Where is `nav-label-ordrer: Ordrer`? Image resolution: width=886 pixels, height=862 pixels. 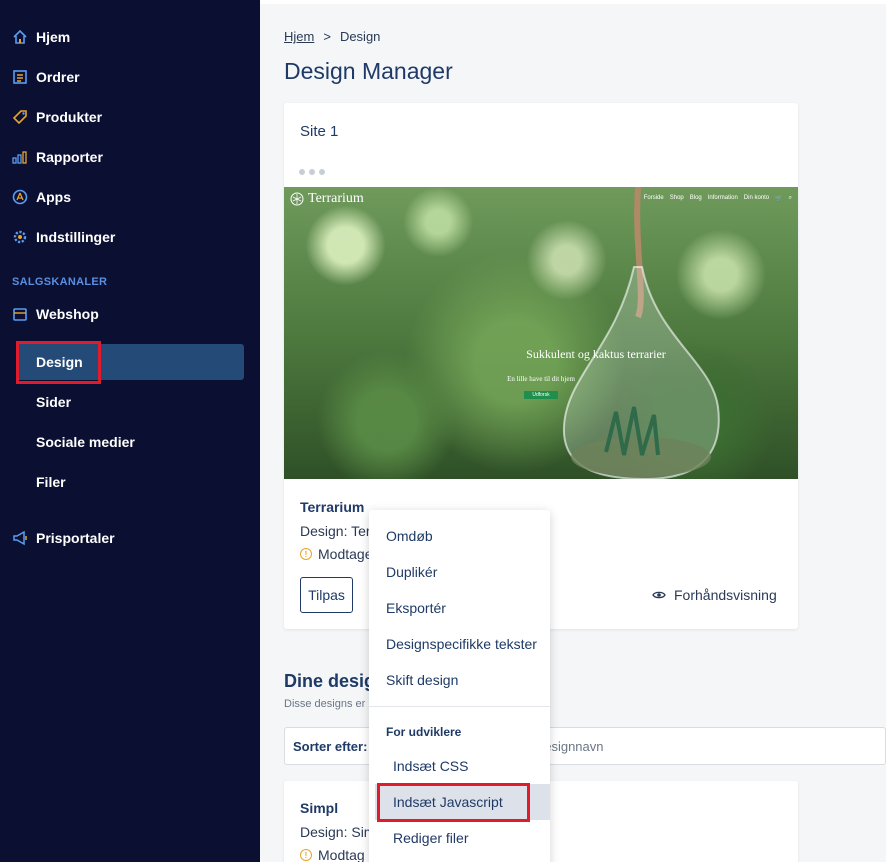 nav-label-ordrer: Ordrer is located at coordinates (58, 77).